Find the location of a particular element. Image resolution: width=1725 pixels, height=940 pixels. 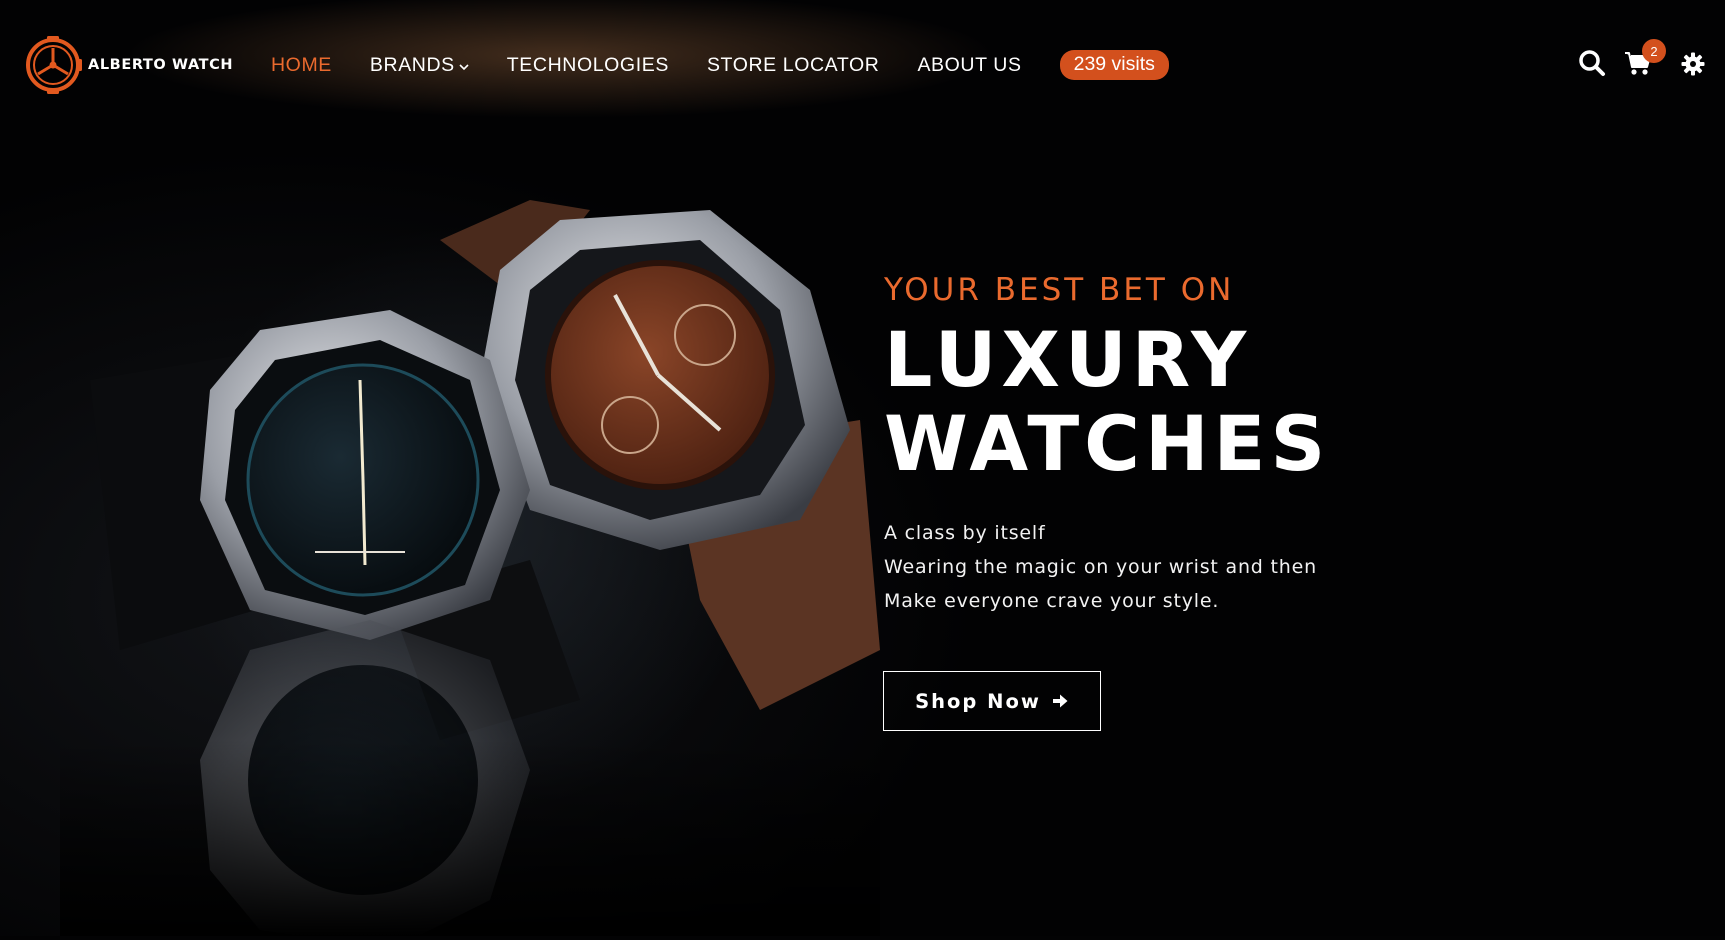

nav-technologies: TECHNOLOGIES is located at coordinates (588, 65).